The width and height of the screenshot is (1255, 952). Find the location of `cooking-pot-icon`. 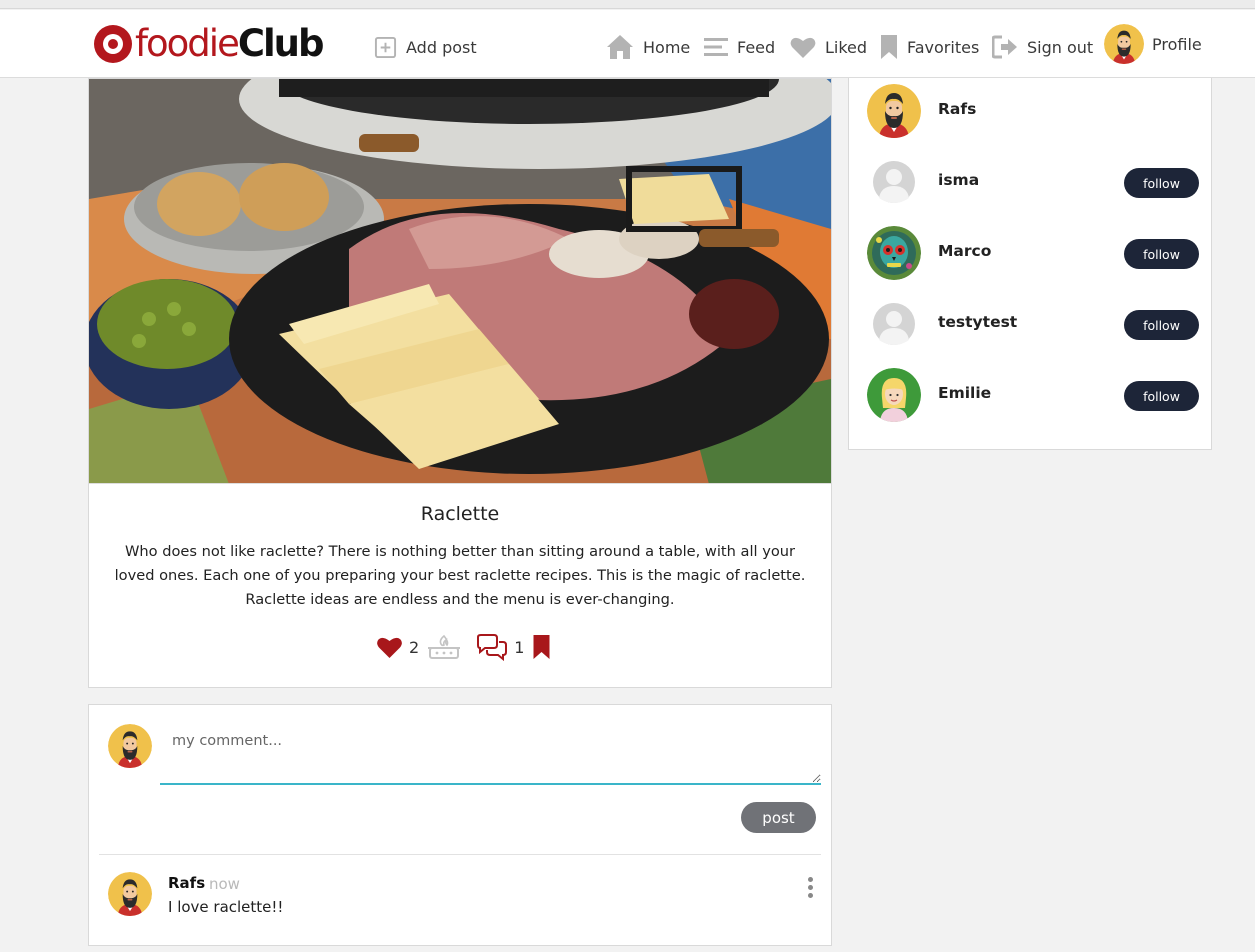

cooking-pot-icon is located at coordinates (444, 647).